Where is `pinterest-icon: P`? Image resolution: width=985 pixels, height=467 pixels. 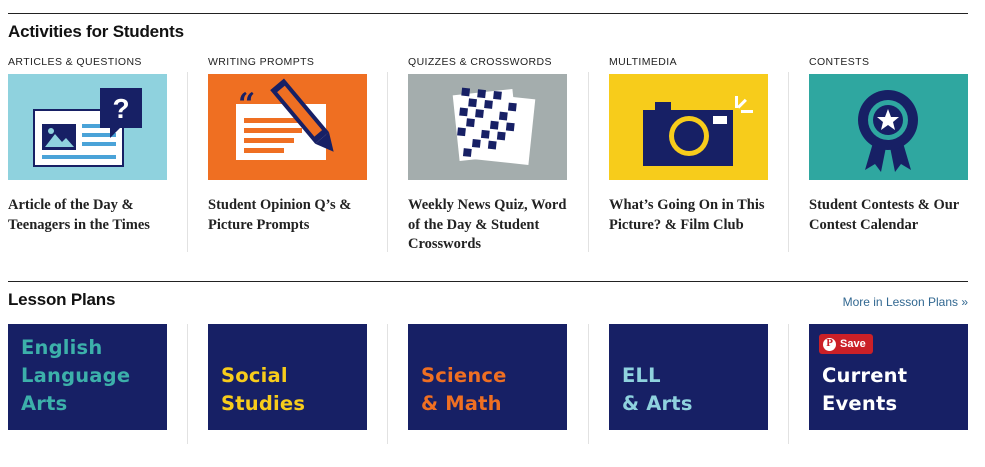
pinterest-icon: P is located at coordinates (829, 344).